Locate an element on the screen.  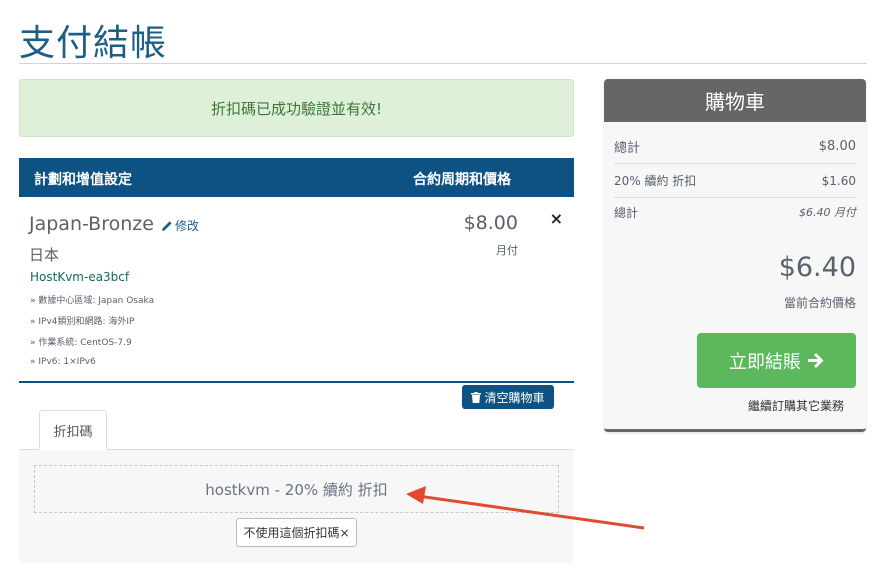
item-billing-cycle: 月付 is located at coordinates (507, 250).